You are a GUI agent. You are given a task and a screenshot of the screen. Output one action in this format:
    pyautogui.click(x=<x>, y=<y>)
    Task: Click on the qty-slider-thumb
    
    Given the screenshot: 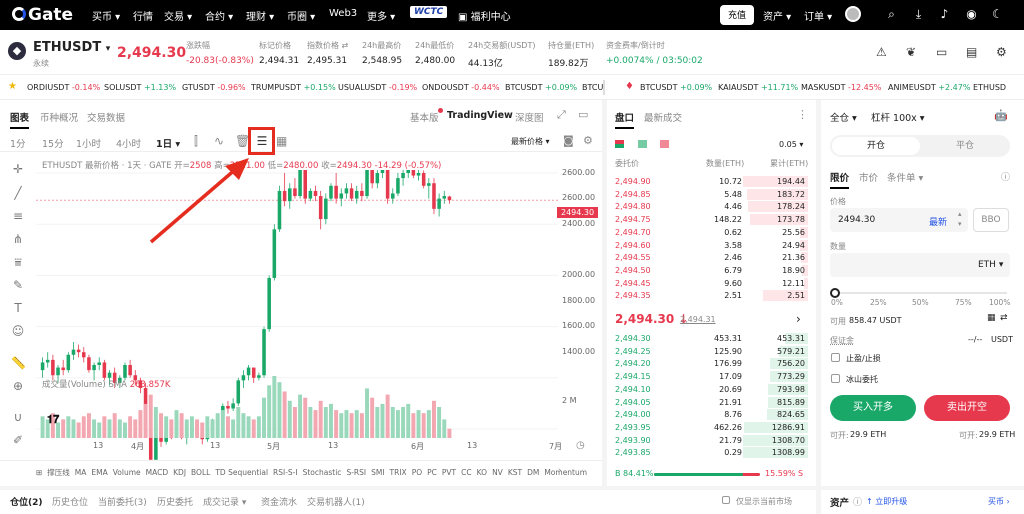 What is the action you would take?
    pyautogui.click(x=835, y=293)
    